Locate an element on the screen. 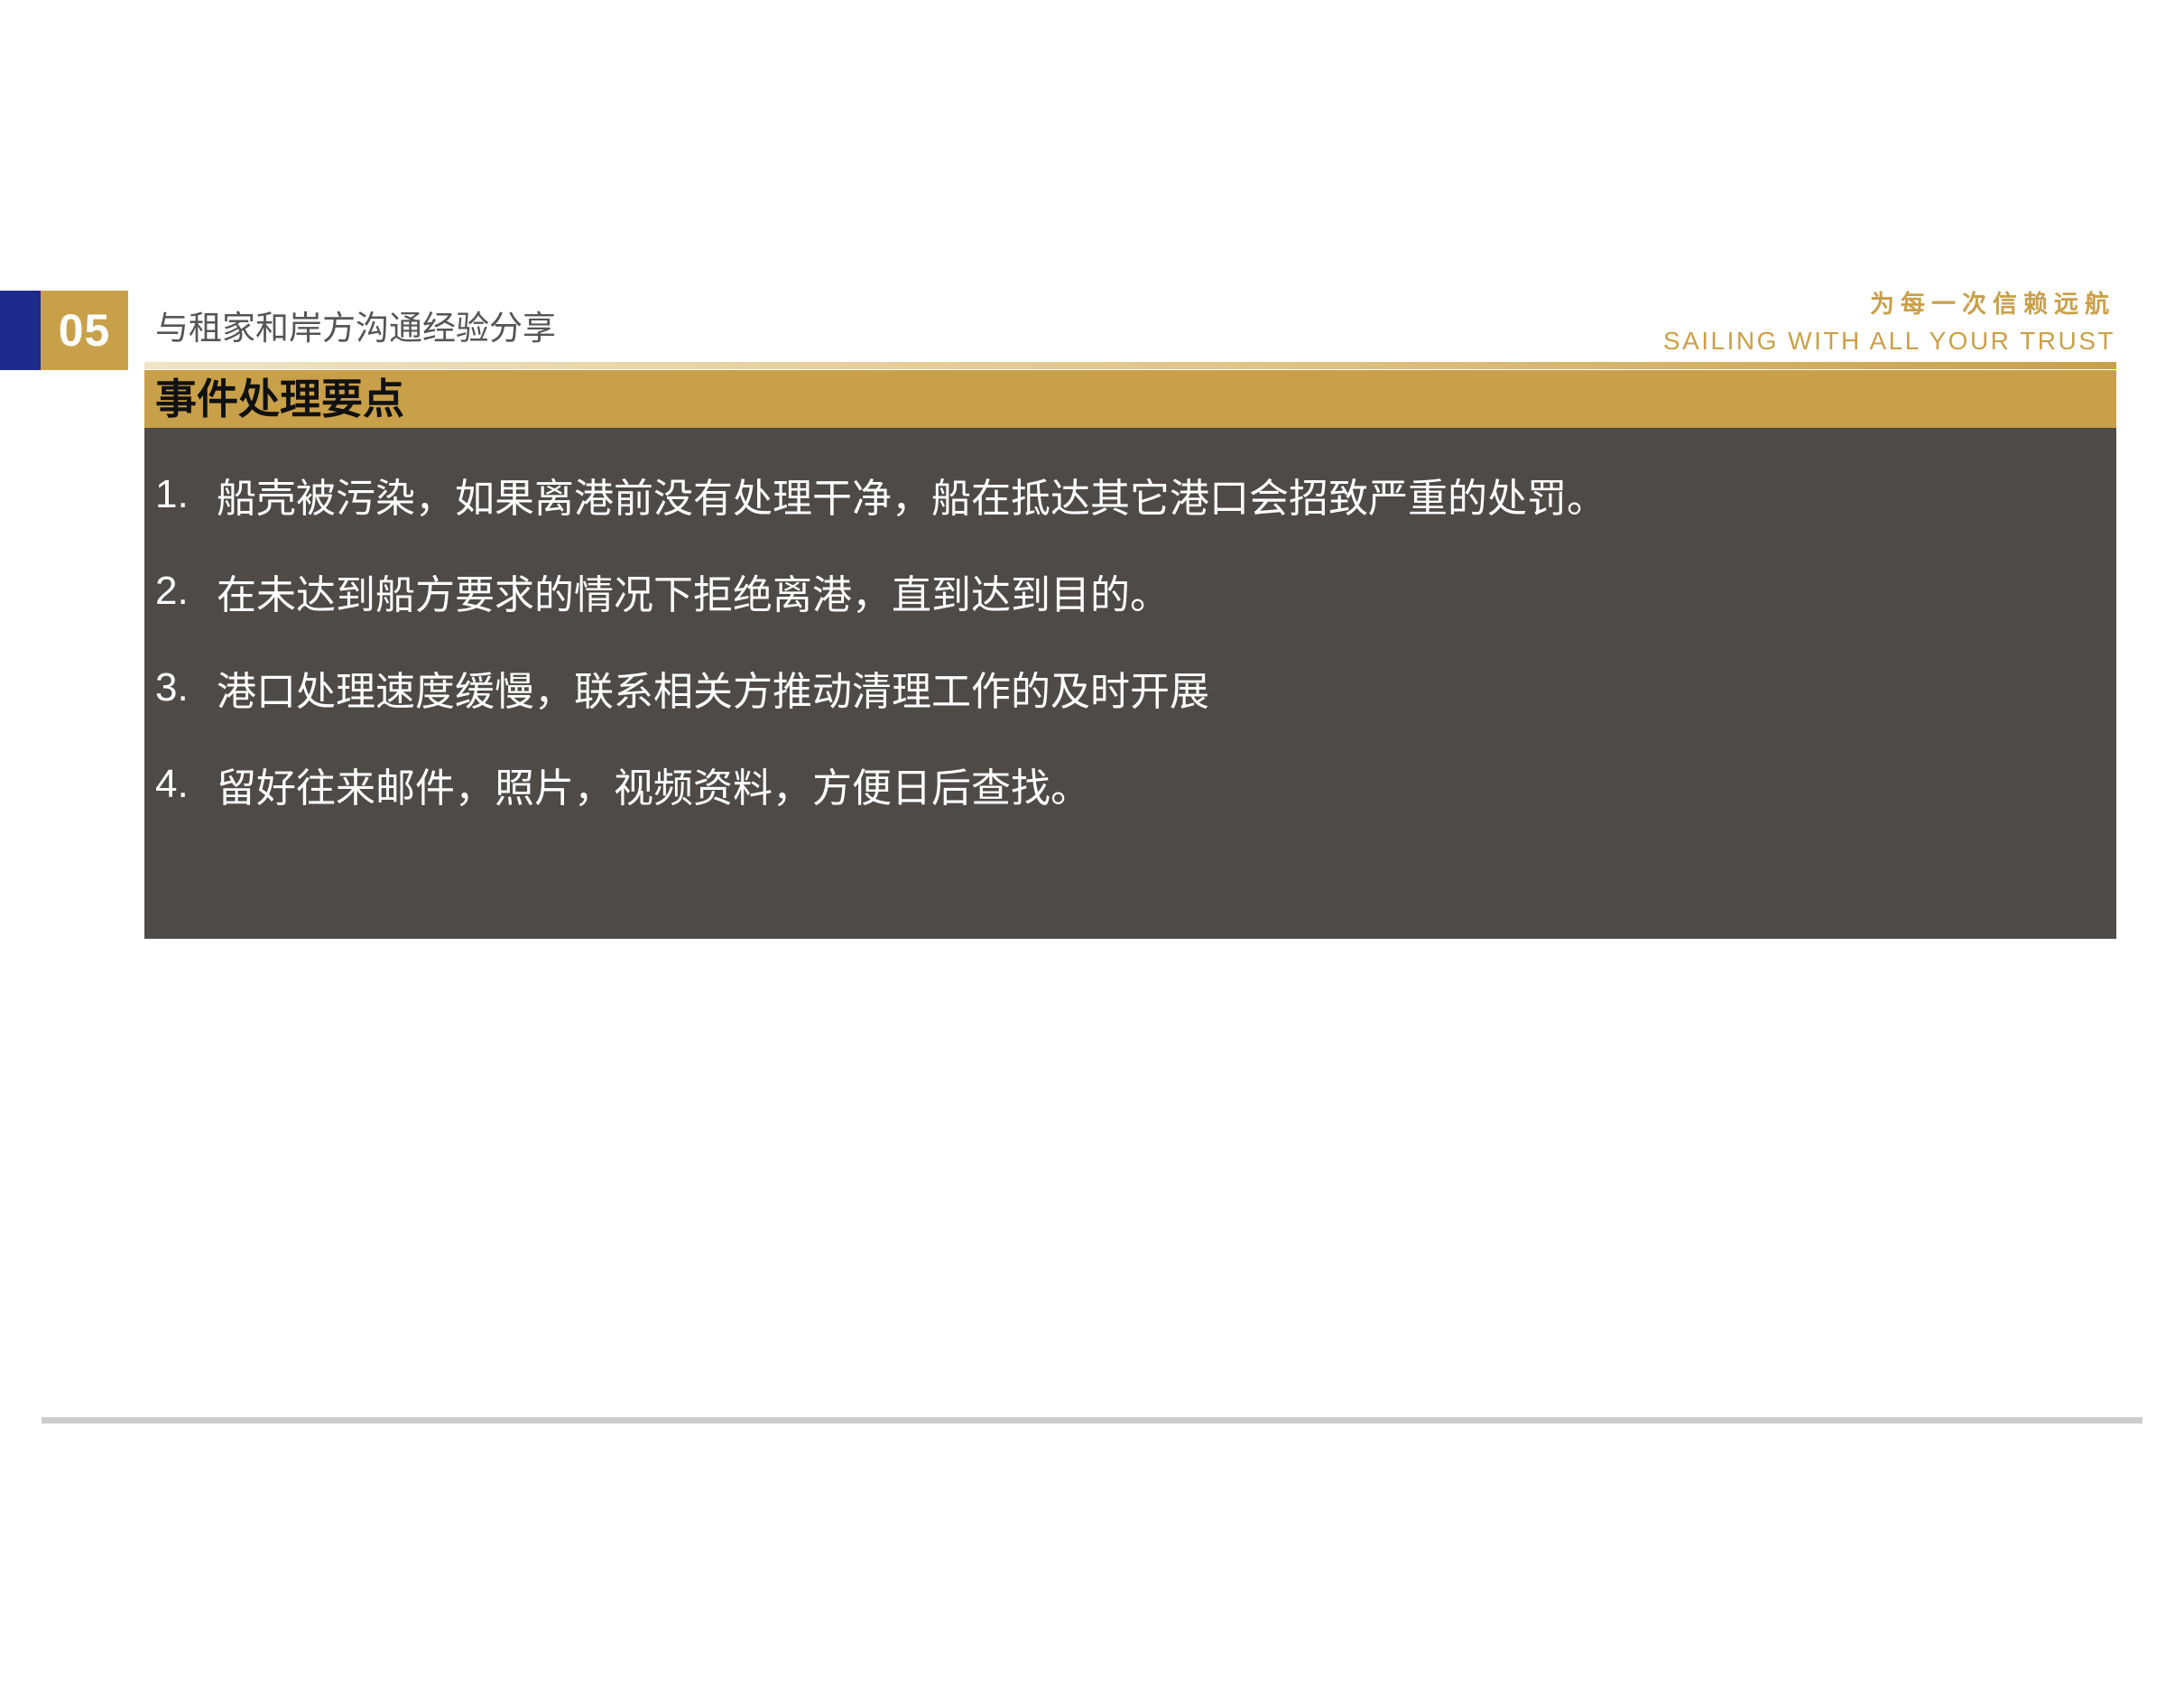 This screenshot has width=2184, height=1688. card-header: 事件处理要点 is located at coordinates (1130, 399).